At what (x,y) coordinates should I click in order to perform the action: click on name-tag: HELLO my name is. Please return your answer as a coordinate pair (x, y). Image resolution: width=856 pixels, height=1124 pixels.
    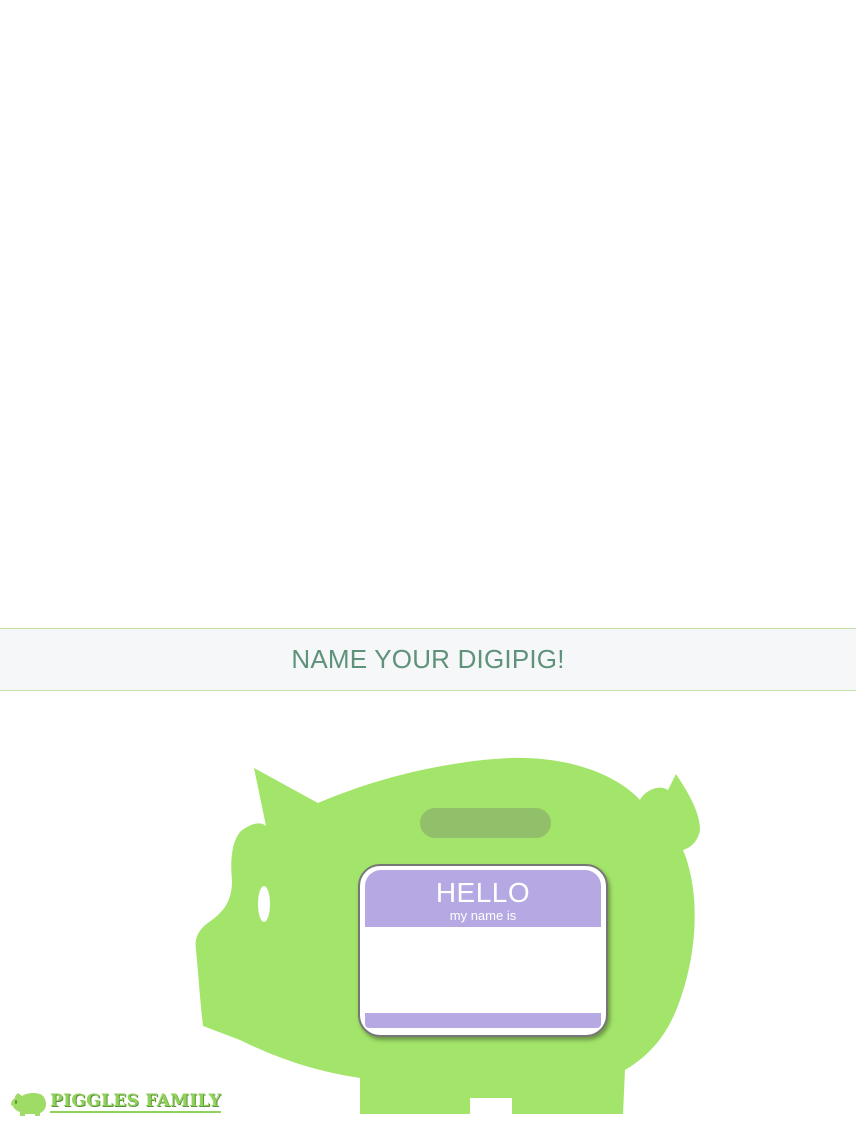
    Looking at the image, I should click on (483, 950).